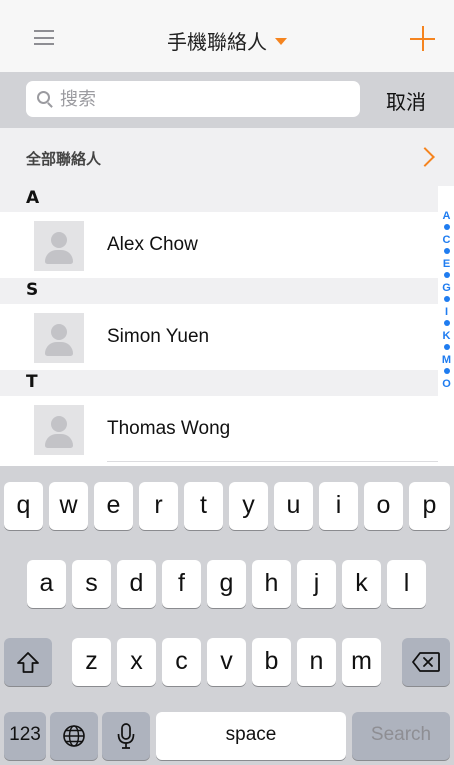  I want to click on key-q: q, so click(23, 506).